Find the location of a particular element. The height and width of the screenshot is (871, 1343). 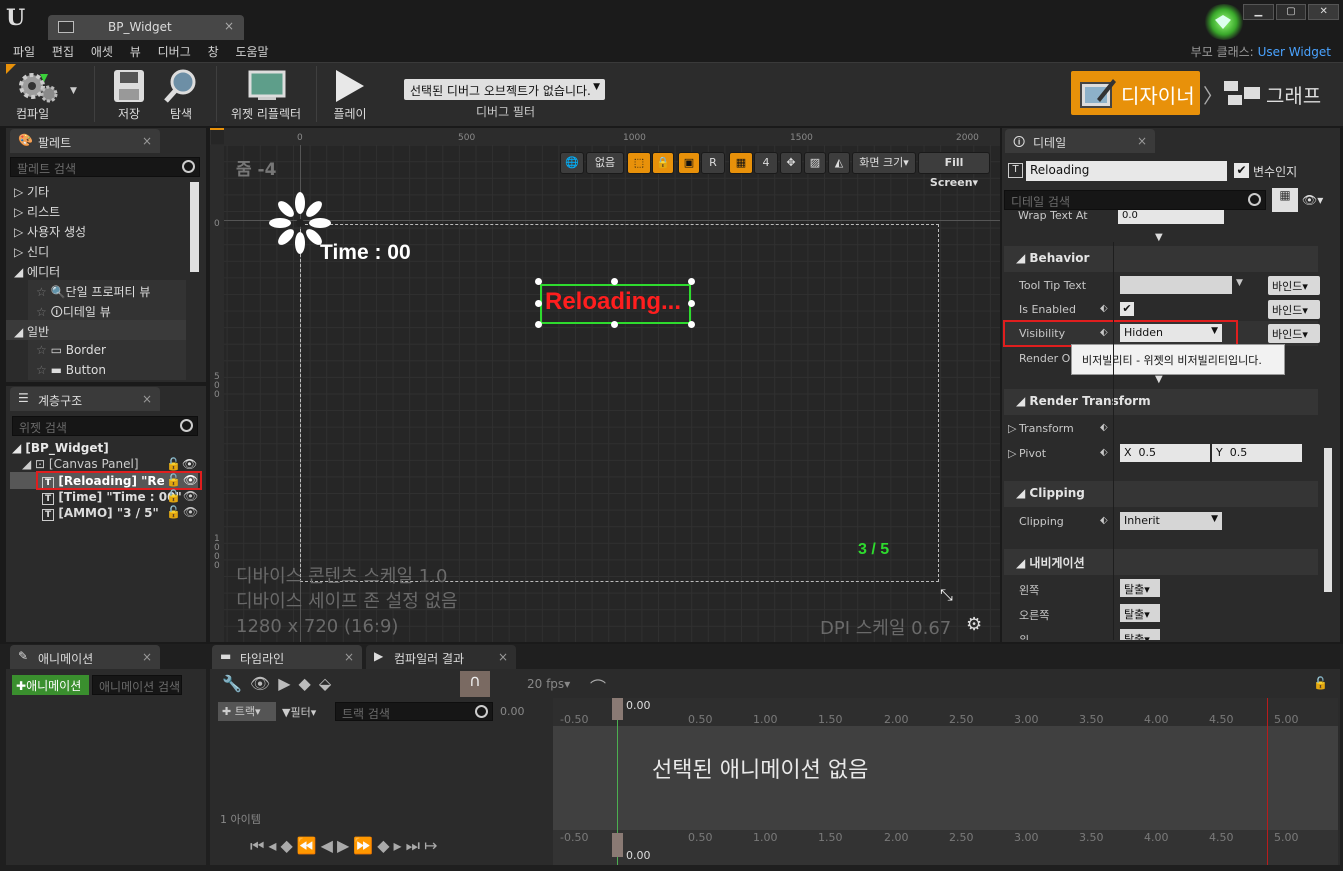

loop-icon: ↦ is located at coordinates (432, 845).